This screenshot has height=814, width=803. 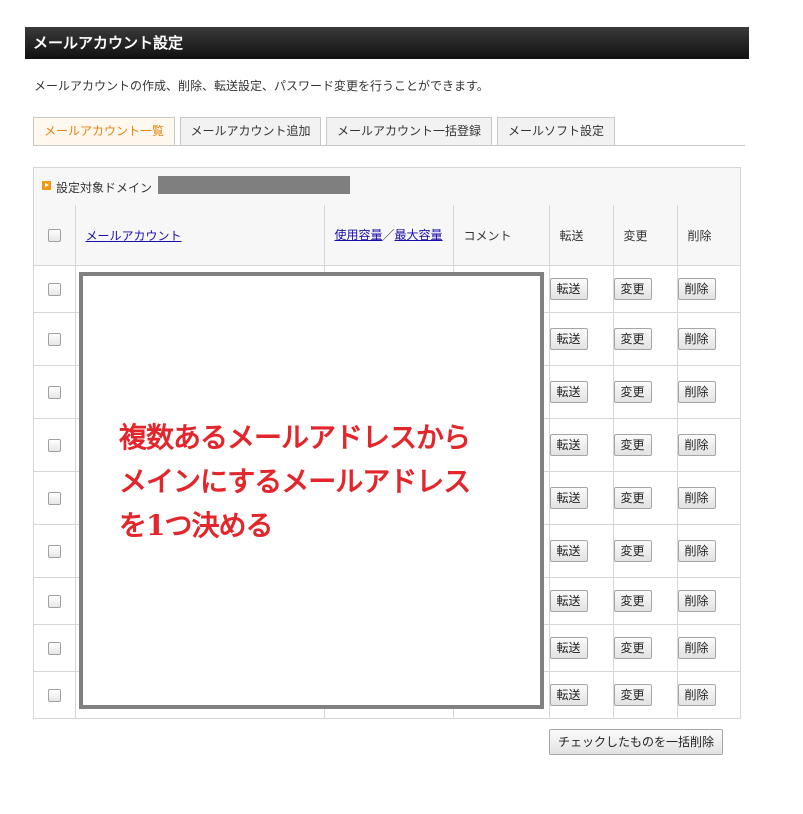 I want to click on annotation-line-3: を1つ決める, so click(x=196, y=525).